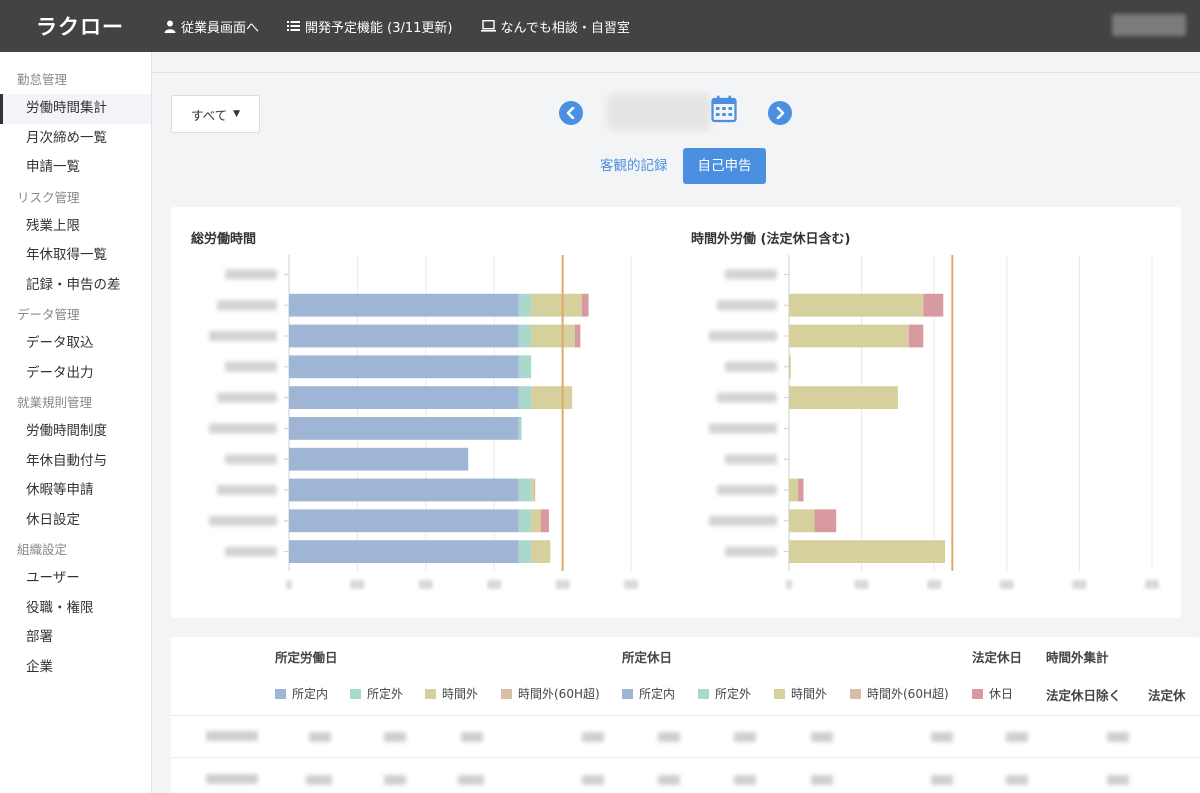 This screenshot has width=1200, height=793. Describe the element at coordinates (75, 344) in the screenshot. I see `sidebar-item-data-import: データ取込` at that location.